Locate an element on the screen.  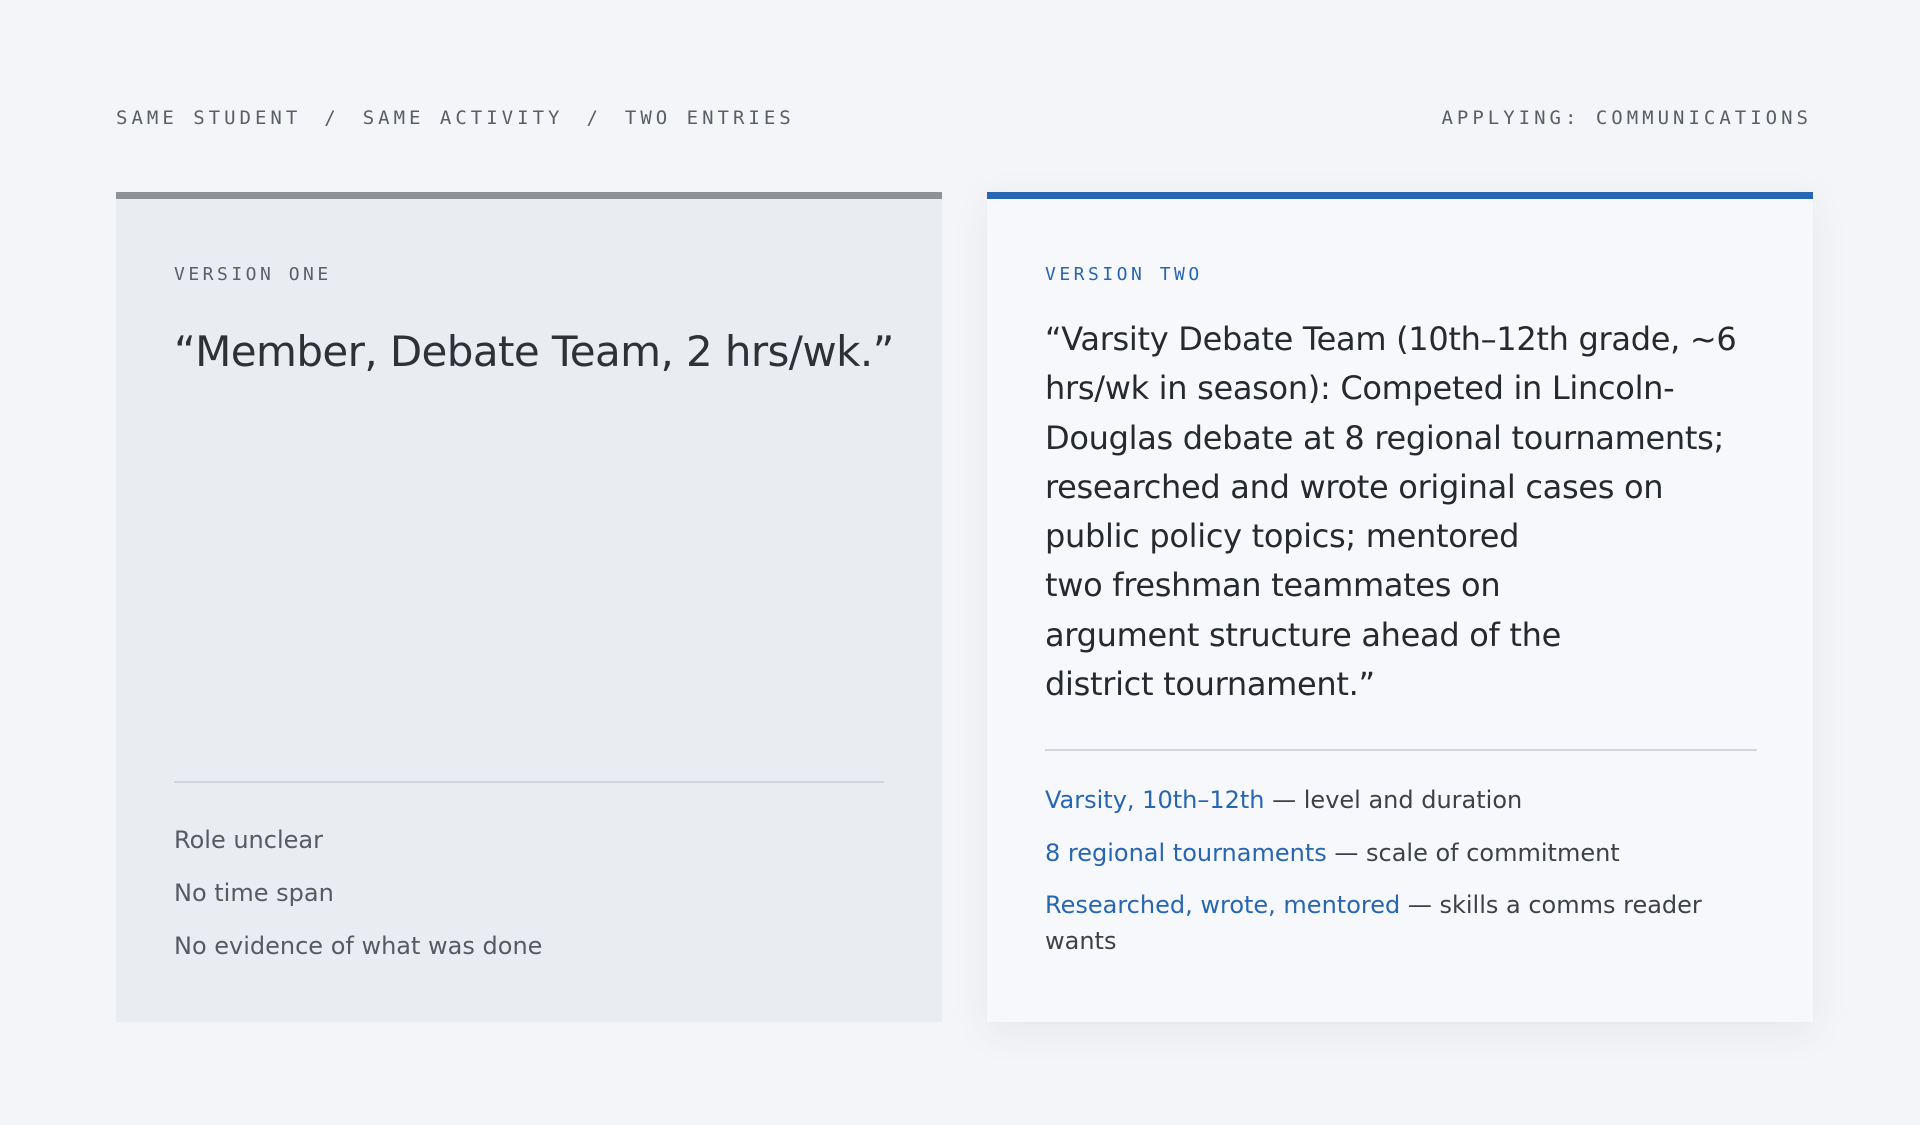
note-item: Role unclear is located at coordinates (248, 840).